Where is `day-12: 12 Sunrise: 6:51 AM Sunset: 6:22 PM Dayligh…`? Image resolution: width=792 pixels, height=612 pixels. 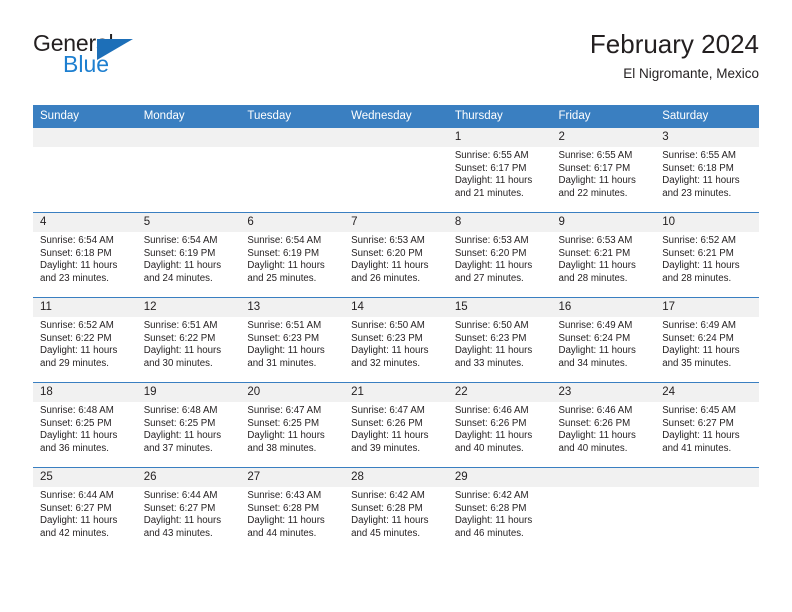 day-12: 12 Sunrise: 6:51 AM Sunset: 6:22 PM Dayligh… is located at coordinates (188, 340).